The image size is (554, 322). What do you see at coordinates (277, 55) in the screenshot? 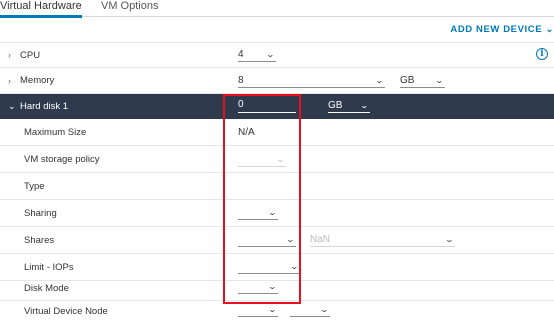
I see `cpu-row: › CPU 4 ⌄ i` at bounding box center [277, 55].